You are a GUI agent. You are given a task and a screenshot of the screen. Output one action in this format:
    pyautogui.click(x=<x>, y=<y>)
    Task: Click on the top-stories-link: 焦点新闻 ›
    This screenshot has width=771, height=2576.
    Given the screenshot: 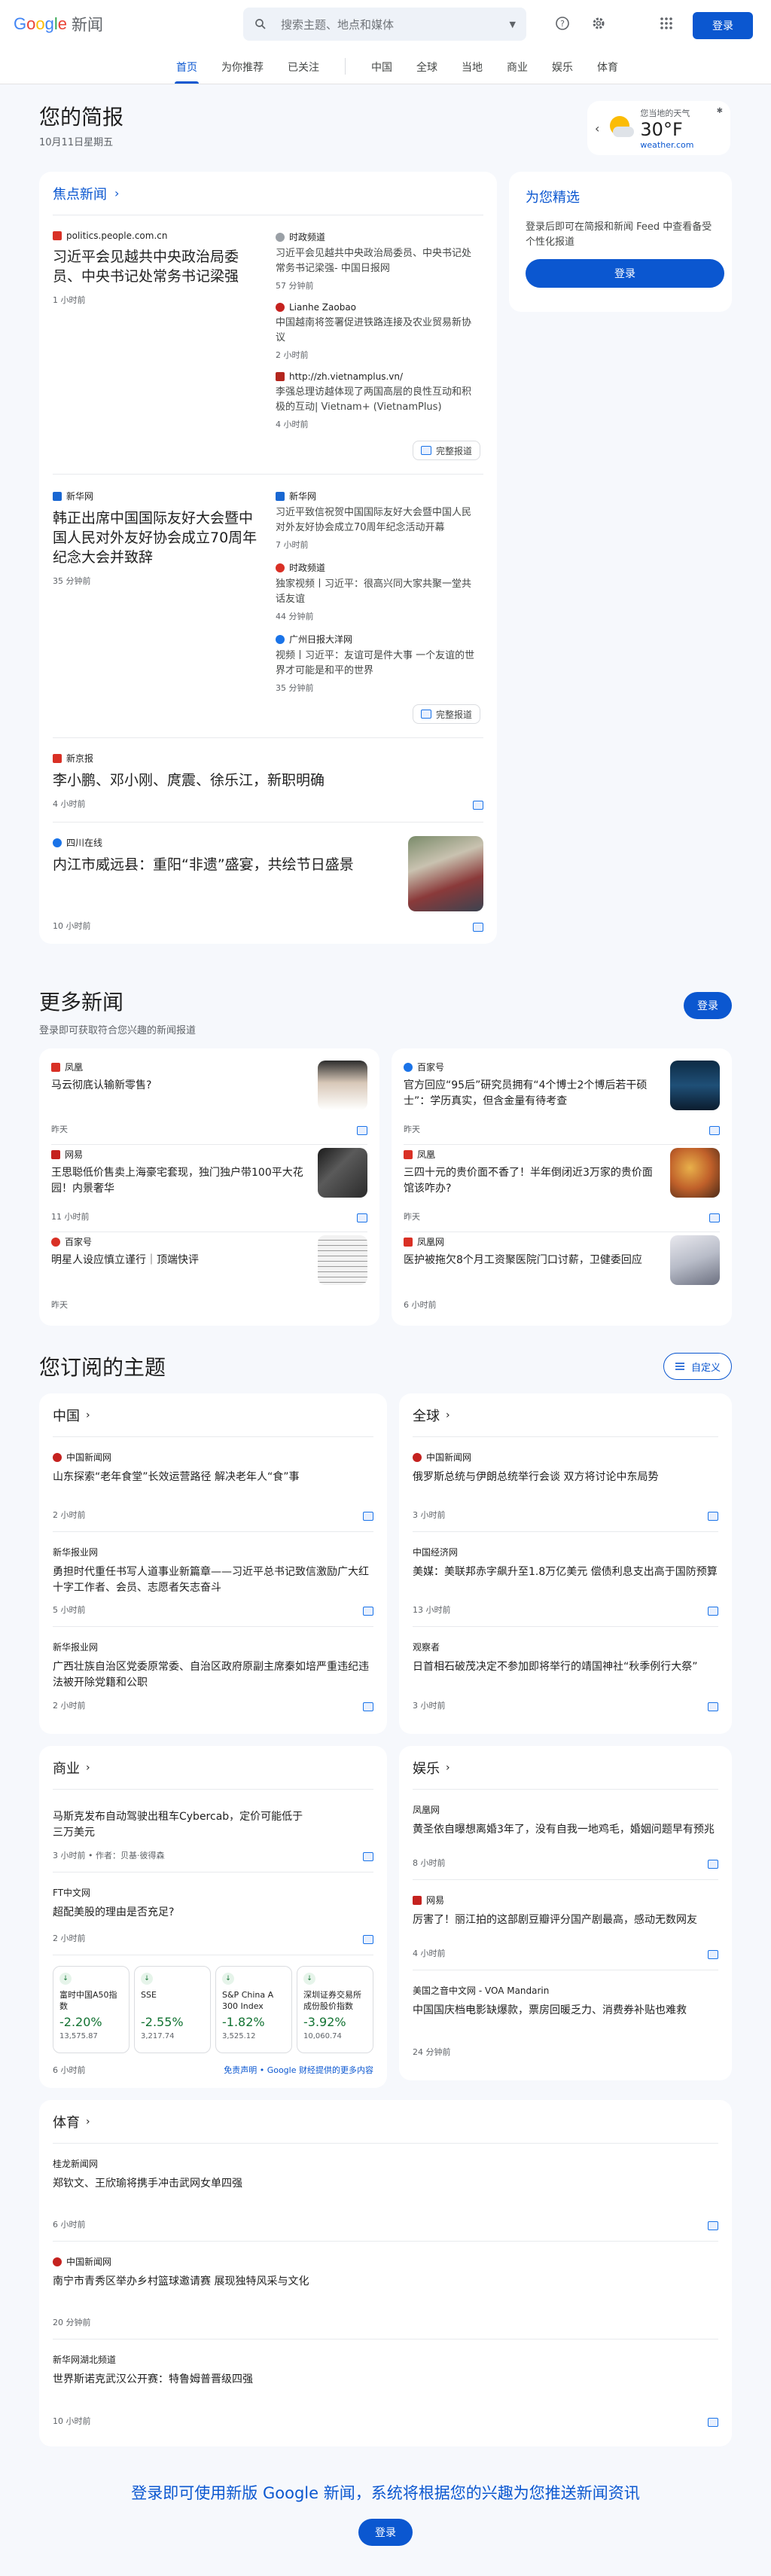 What is the action you would take?
    pyautogui.click(x=268, y=194)
    